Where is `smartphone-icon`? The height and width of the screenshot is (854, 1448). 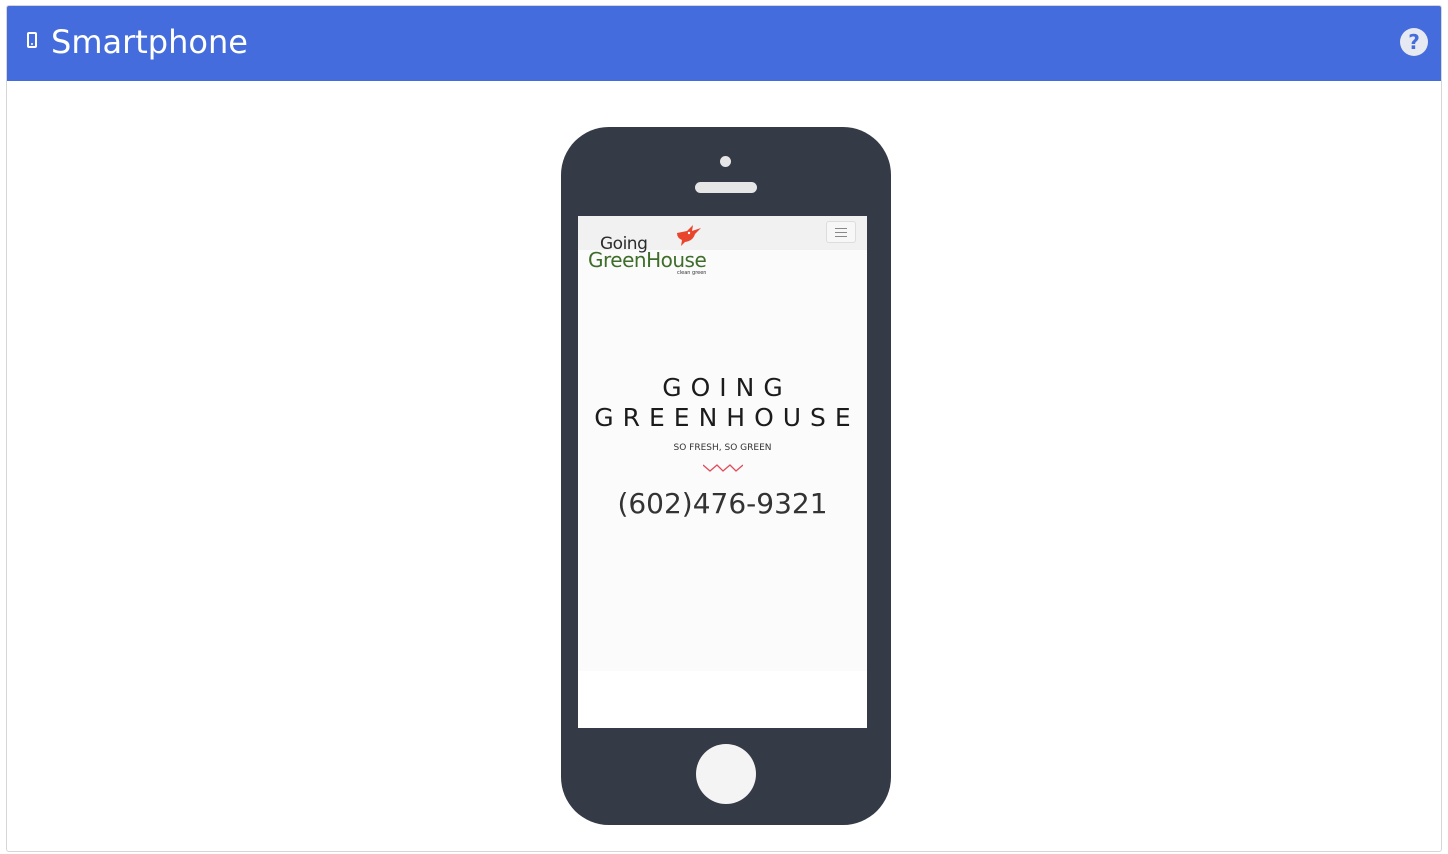
smartphone-icon is located at coordinates (32, 40).